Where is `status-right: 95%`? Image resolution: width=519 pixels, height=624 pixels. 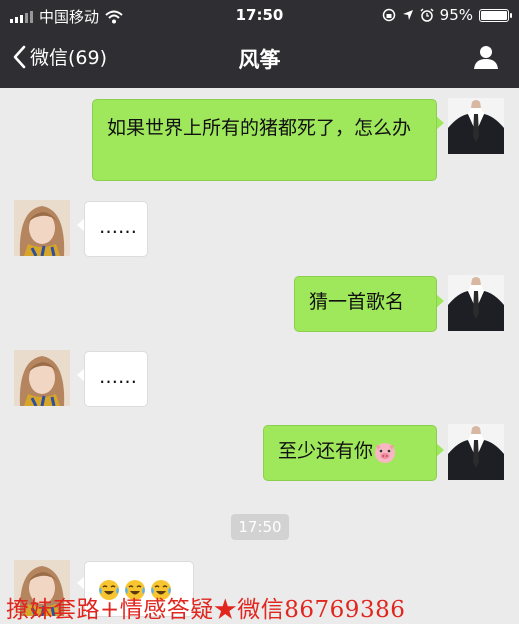
status-right: 95% is located at coordinates (447, 15).